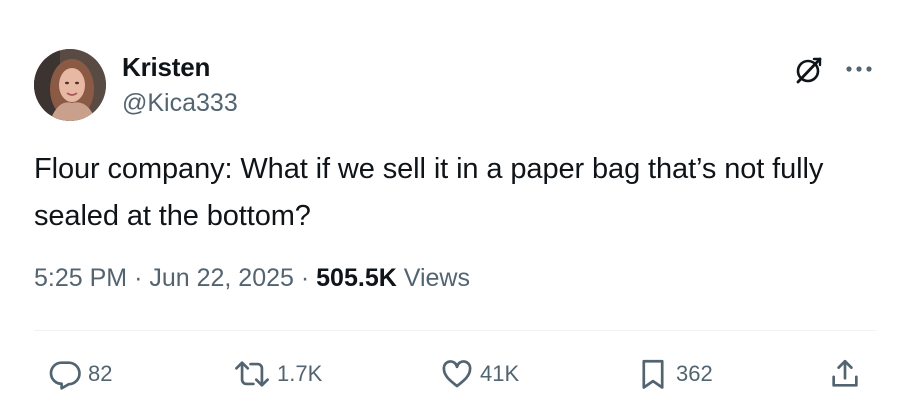  I want to click on grok-icon, so click(809, 70).